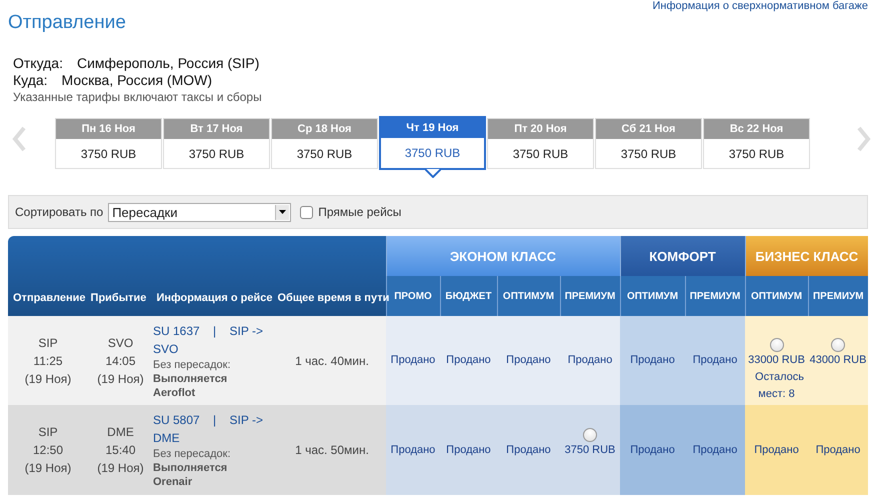 The image size is (880, 496). What do you see at coordinates (38, 63) in the screenshot?
I see `from-label: Откуда:` at bounding box center [38, 63].